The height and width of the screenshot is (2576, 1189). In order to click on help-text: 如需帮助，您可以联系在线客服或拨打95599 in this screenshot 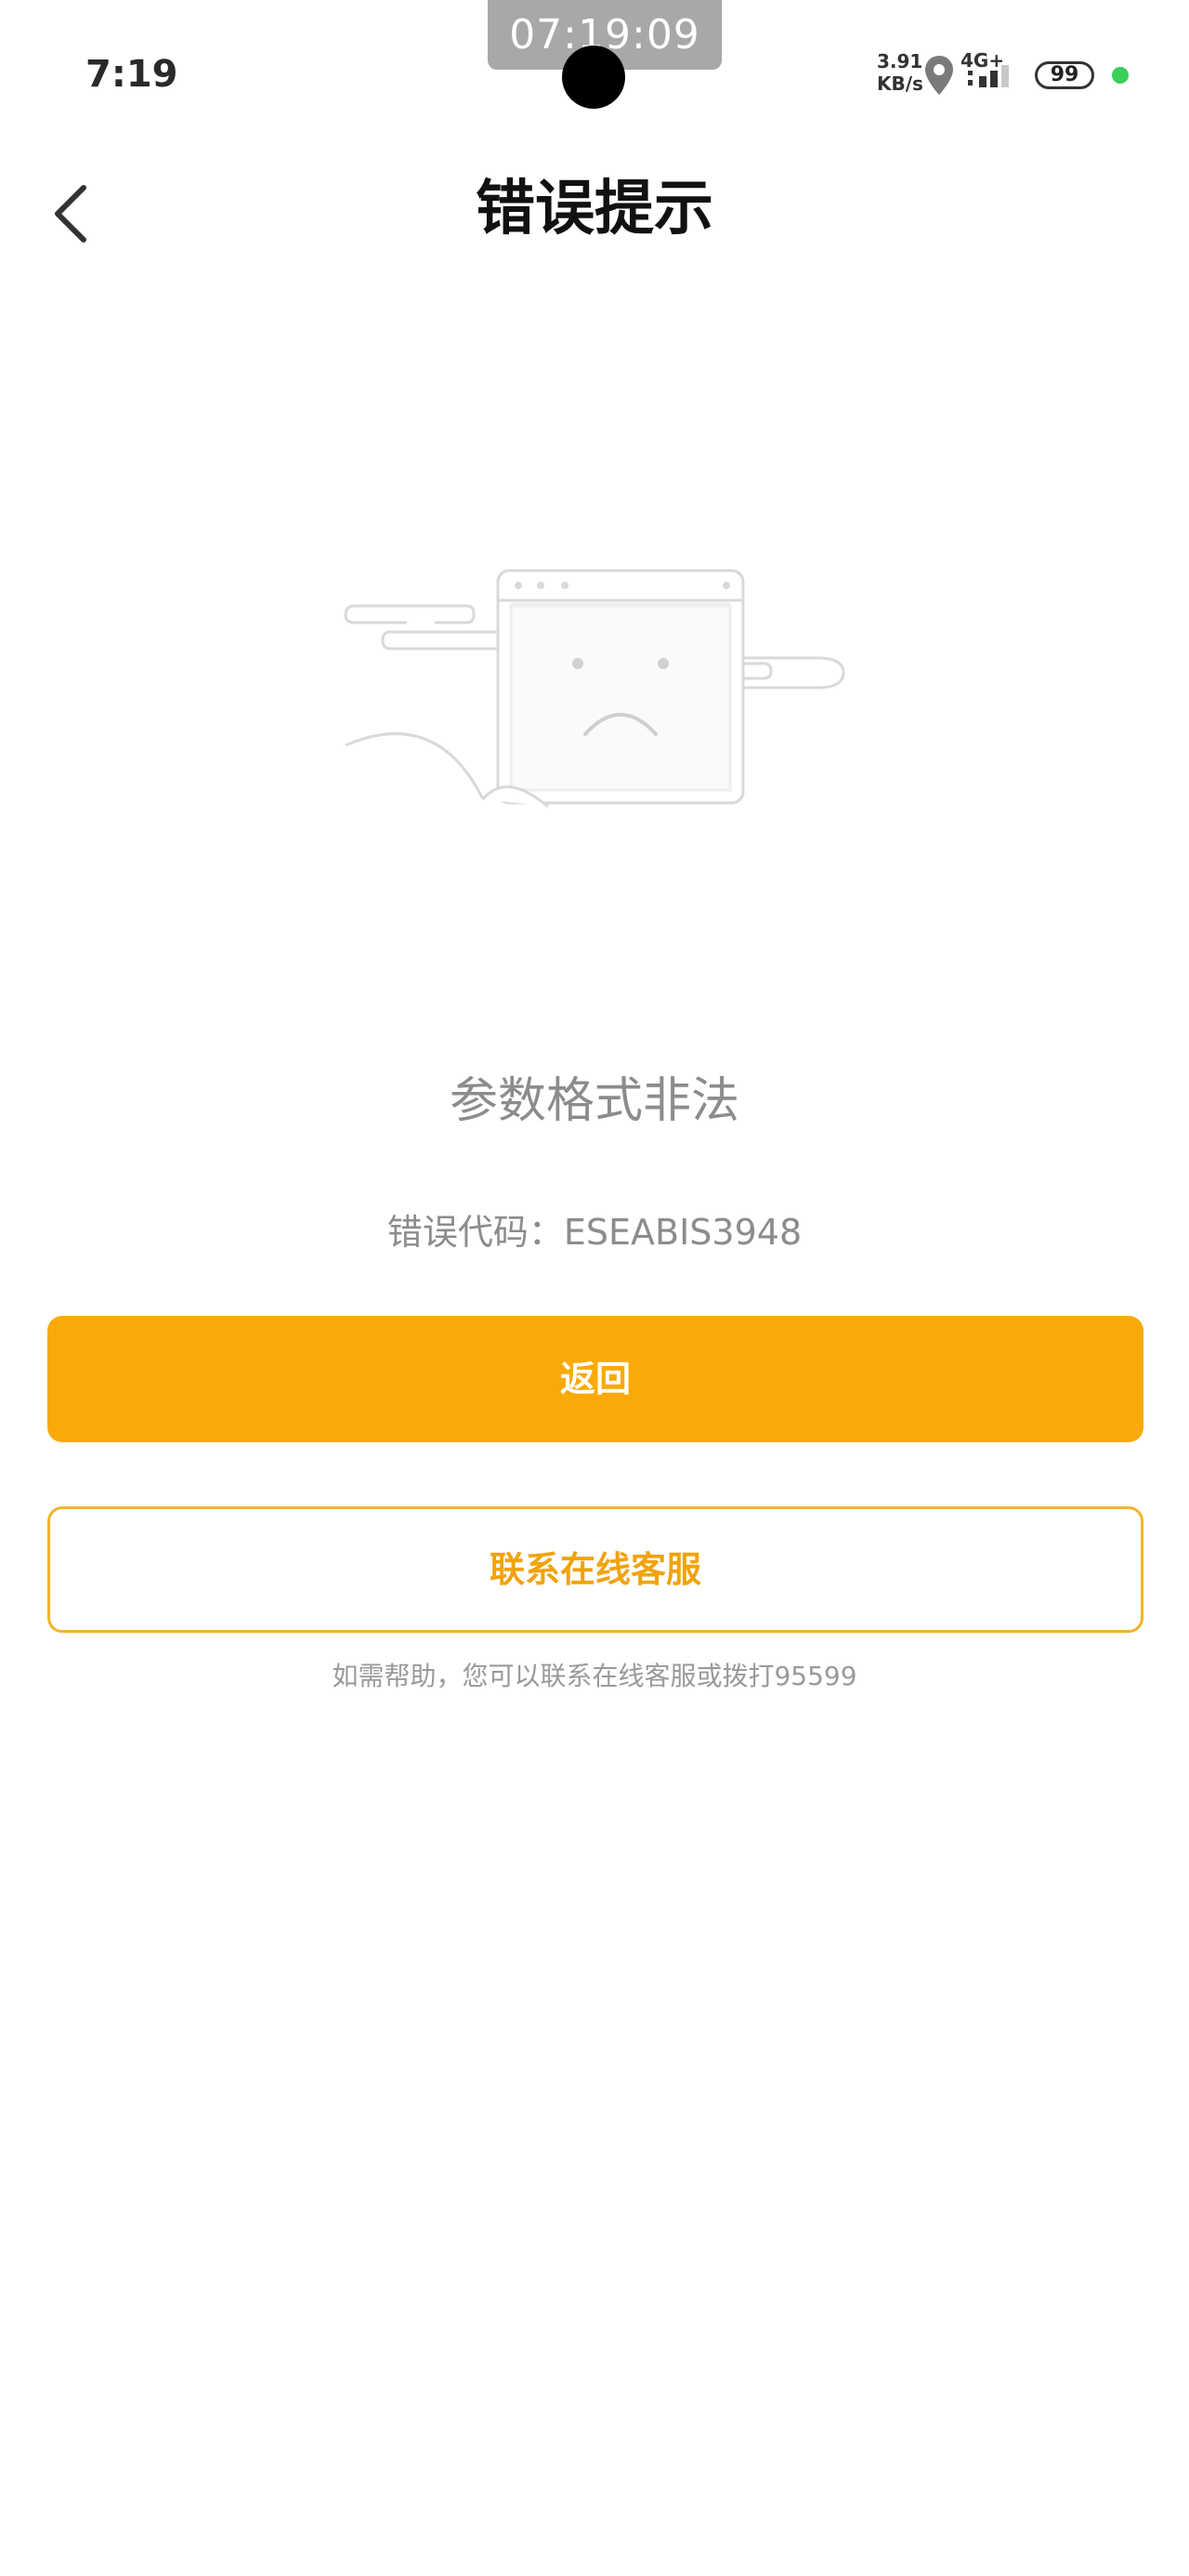, I will do `click(594, 1676)`.